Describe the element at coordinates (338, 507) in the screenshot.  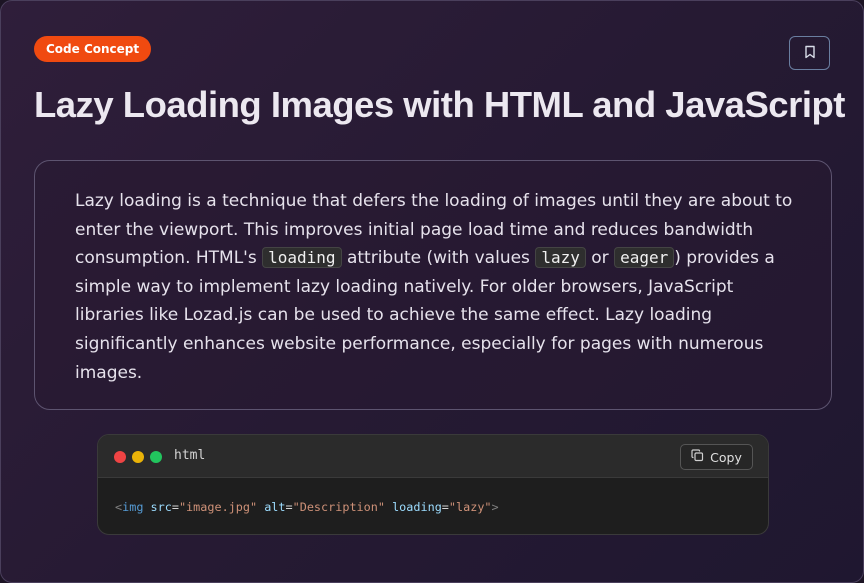
I see `code-token-val-alt: "Description"` at that location.